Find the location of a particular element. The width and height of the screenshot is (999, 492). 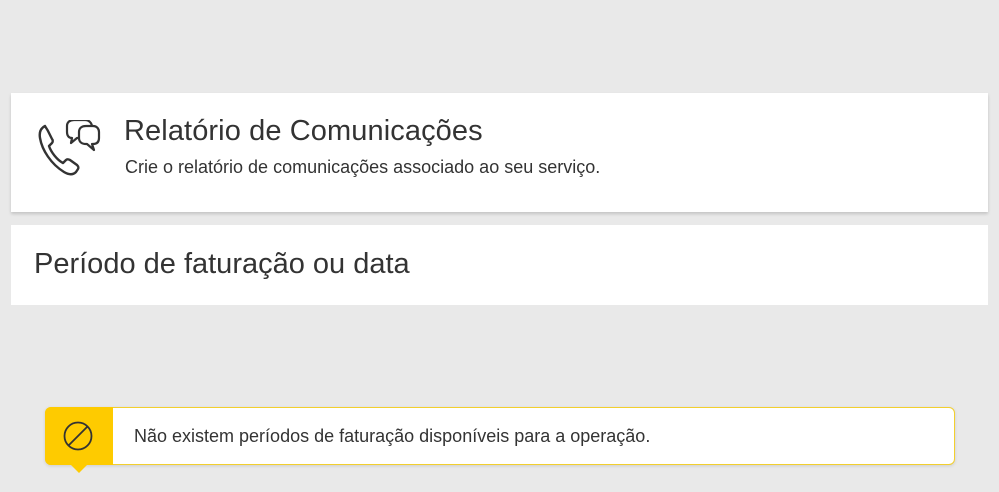

phone-chat-icon is located at coordinates (69, 148).